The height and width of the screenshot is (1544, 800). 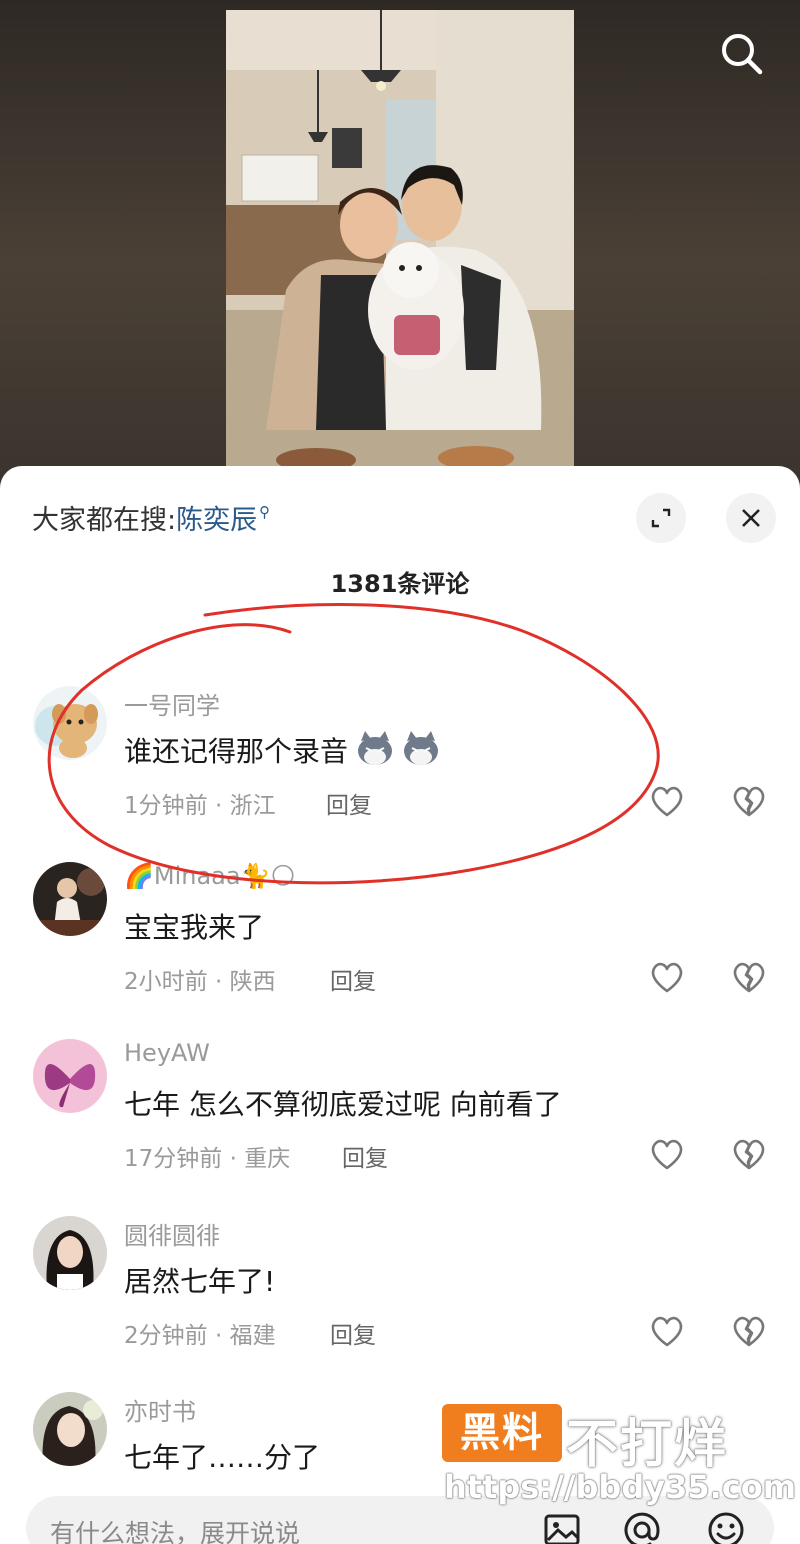 I want to click on comment-item: 🌈Minaaa🐈🌕 宝宝我来了 2小时前 · 陕西 回复, so click(x=400, y=947).